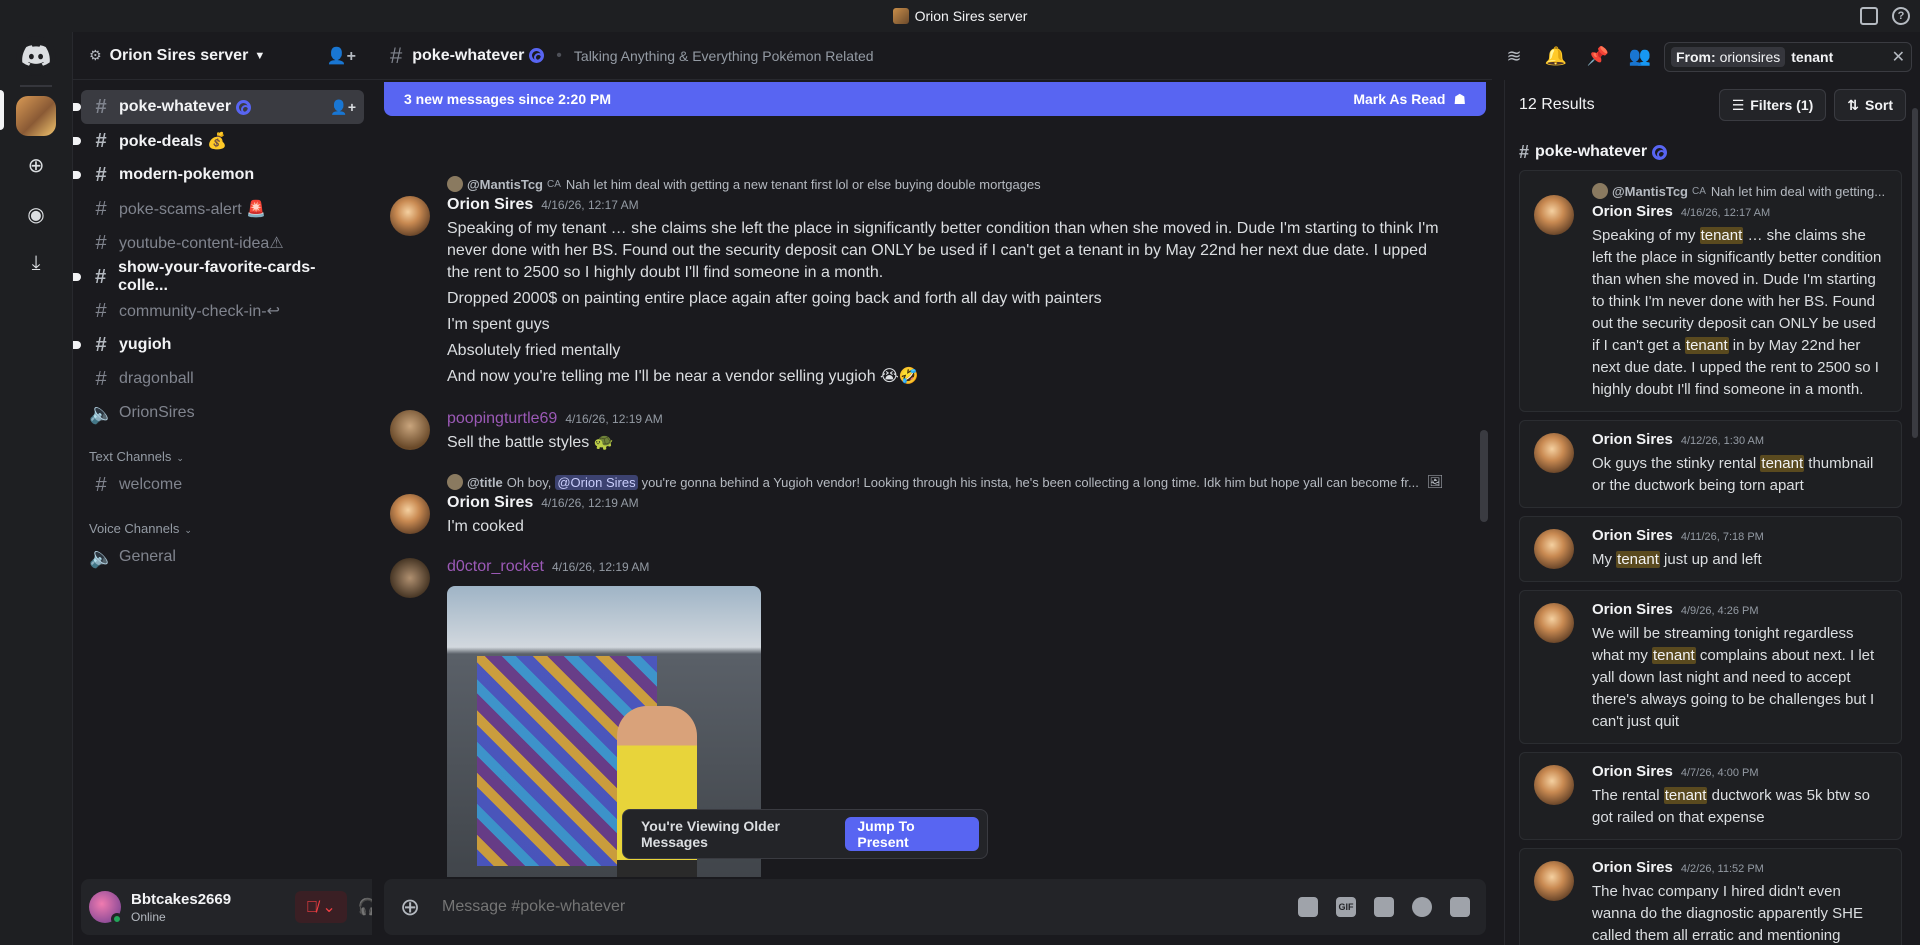 The image size is (1920, 945). Describe the element at coordinates (222, 526) in the screenshot. I see `category-voice-channels: Voice Channels ⌄` at that location.